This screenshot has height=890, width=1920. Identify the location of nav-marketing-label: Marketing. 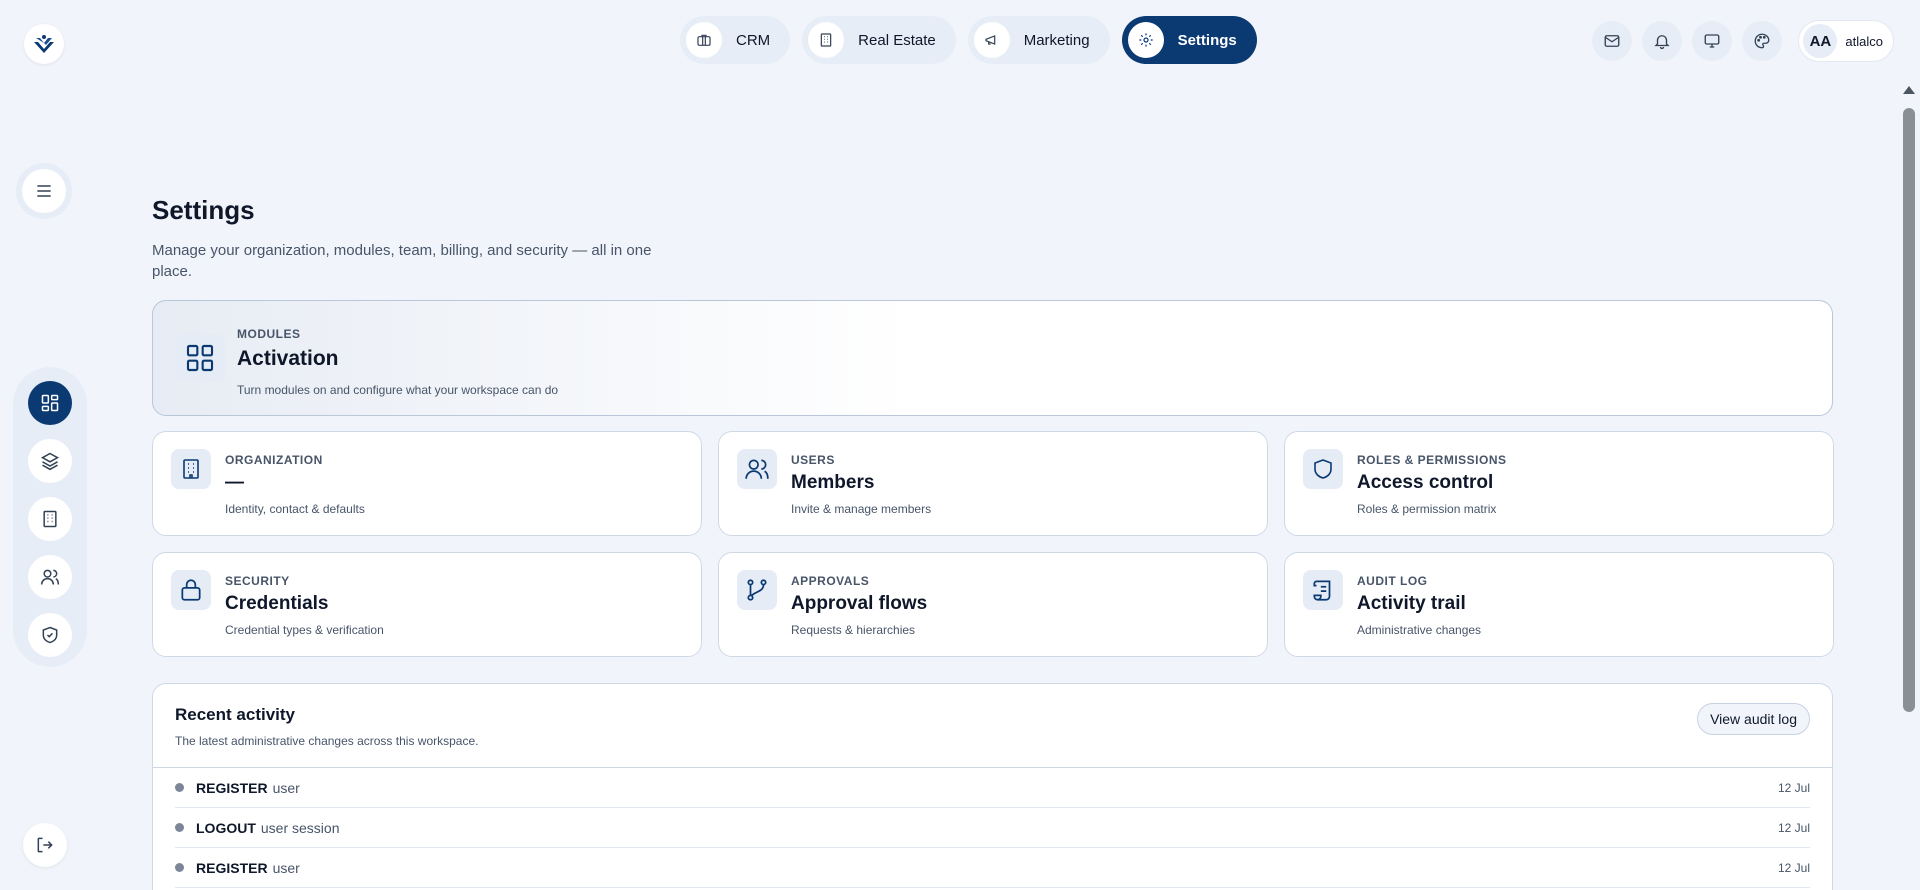
(1056, 40).